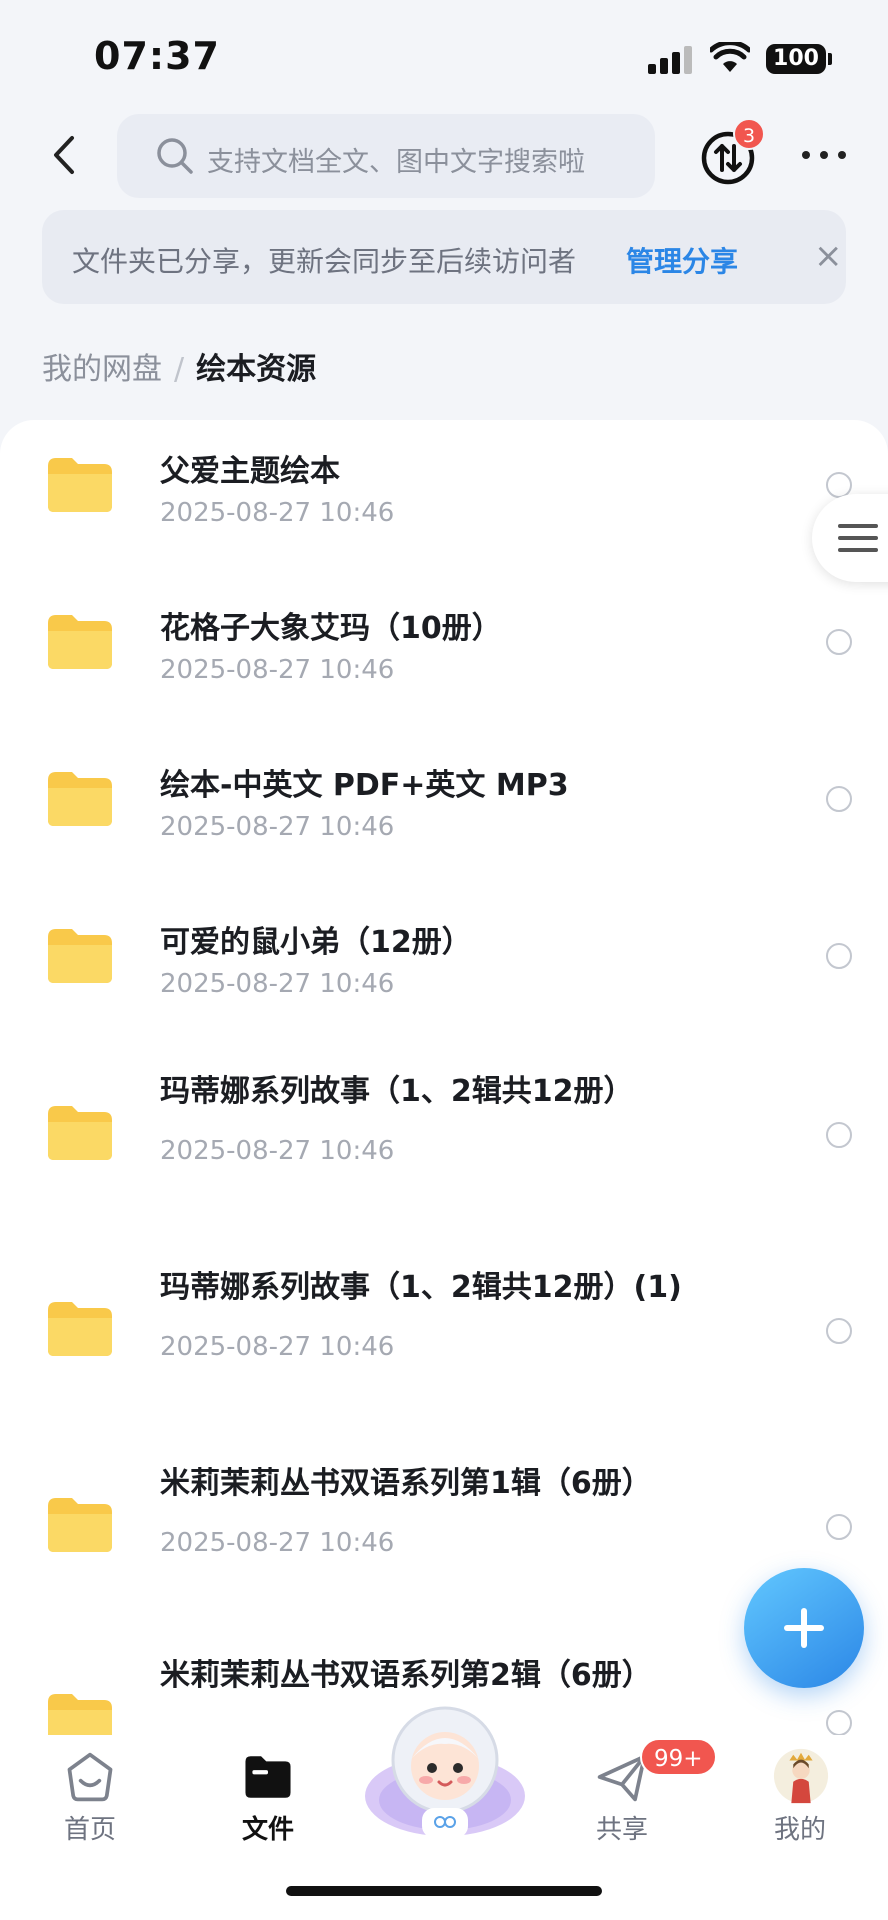  I want to click on nav-files: 文件, so click(268, 1795).